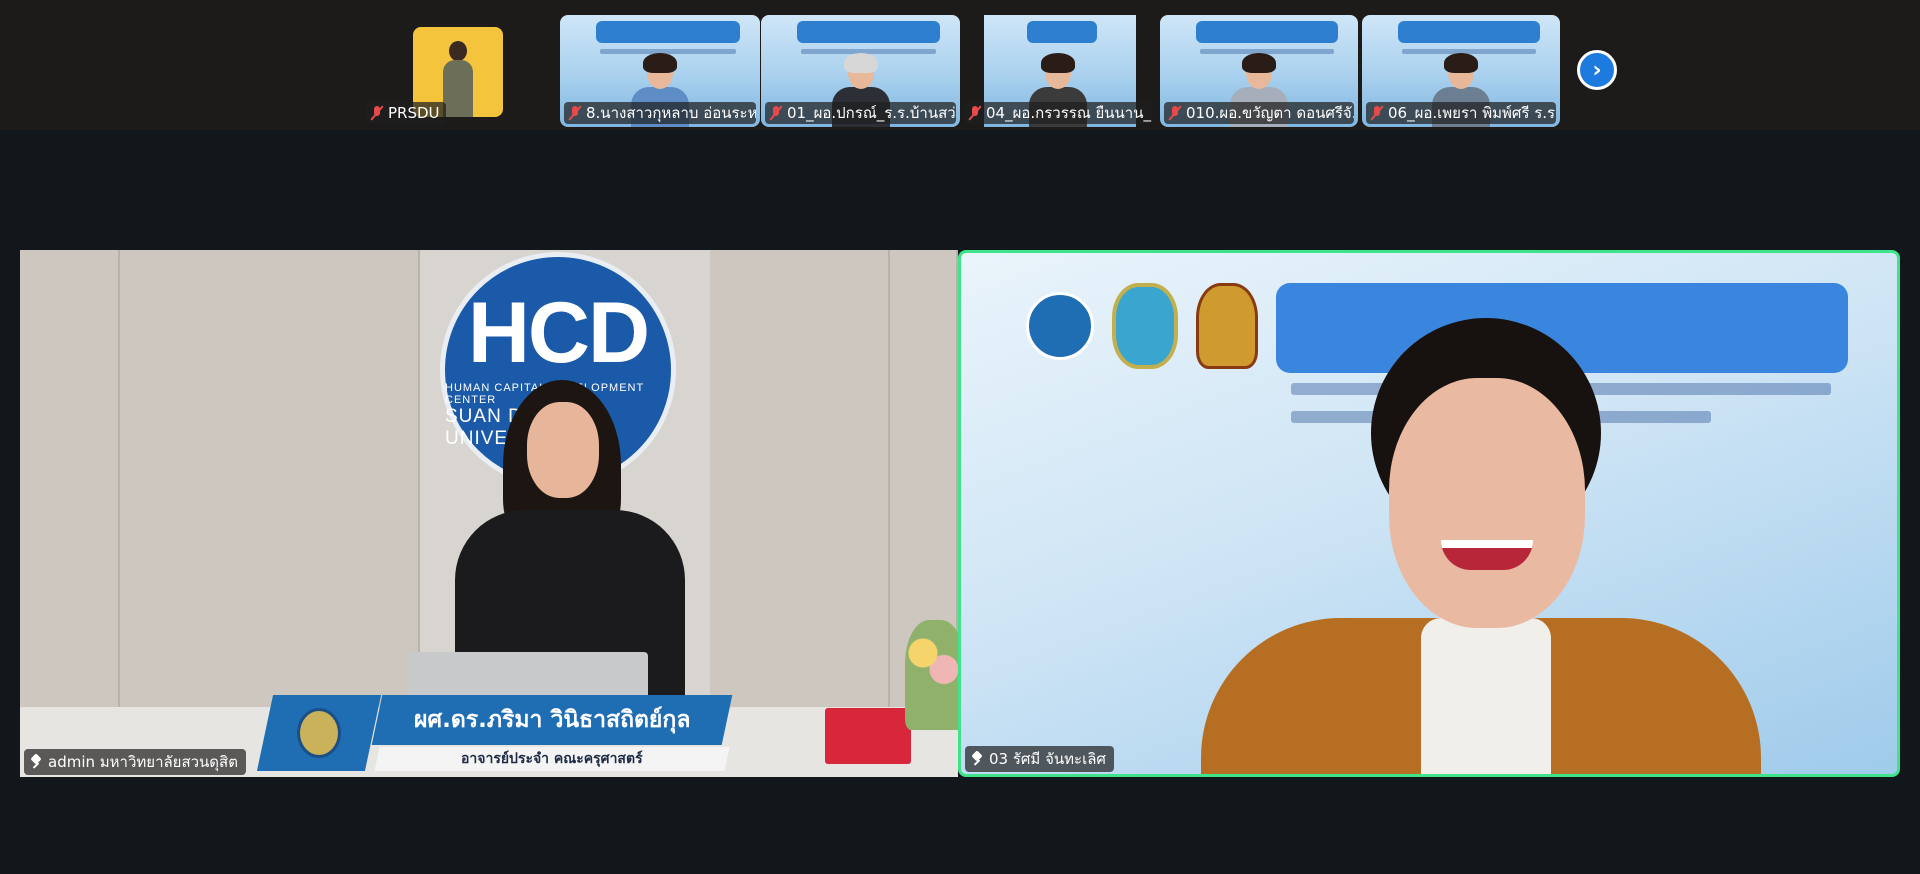 The image size is (1920, 874). Describe the element at coordinates (1145, 326) in the screenshot. I see `emblem-icon` at that location.